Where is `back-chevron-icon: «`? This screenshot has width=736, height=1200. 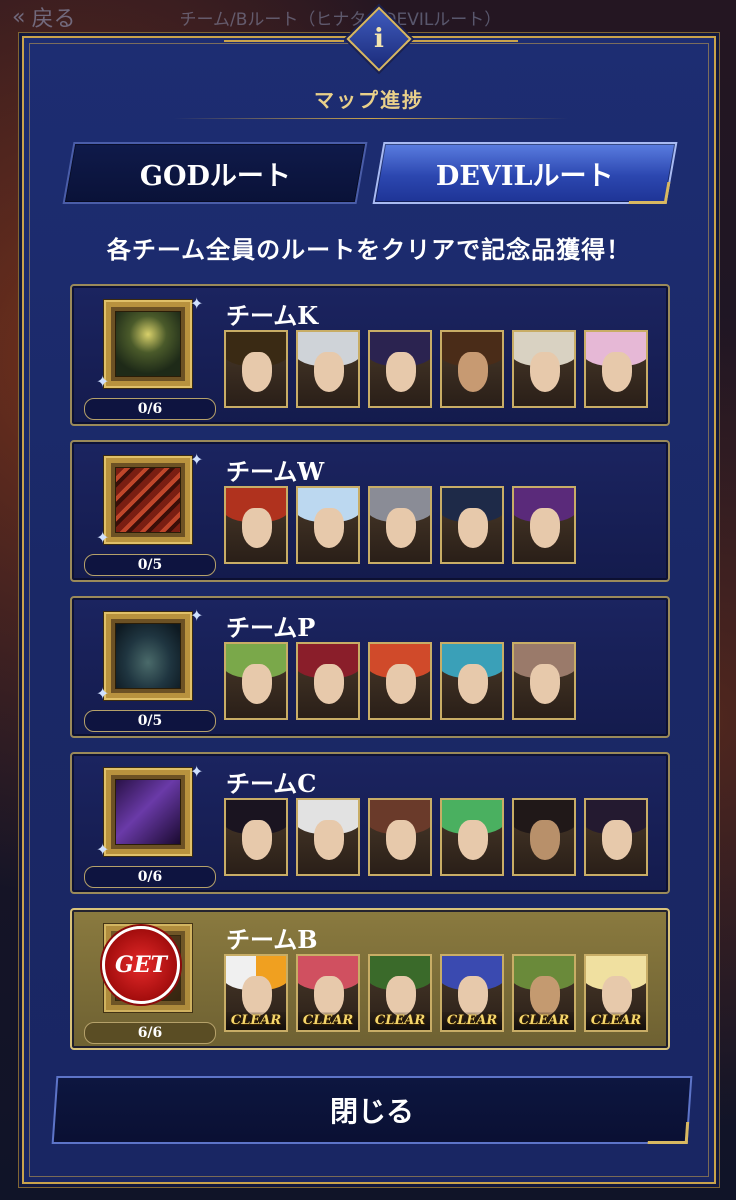
back-chevron-icon: « is located at coordinates (19, 17).